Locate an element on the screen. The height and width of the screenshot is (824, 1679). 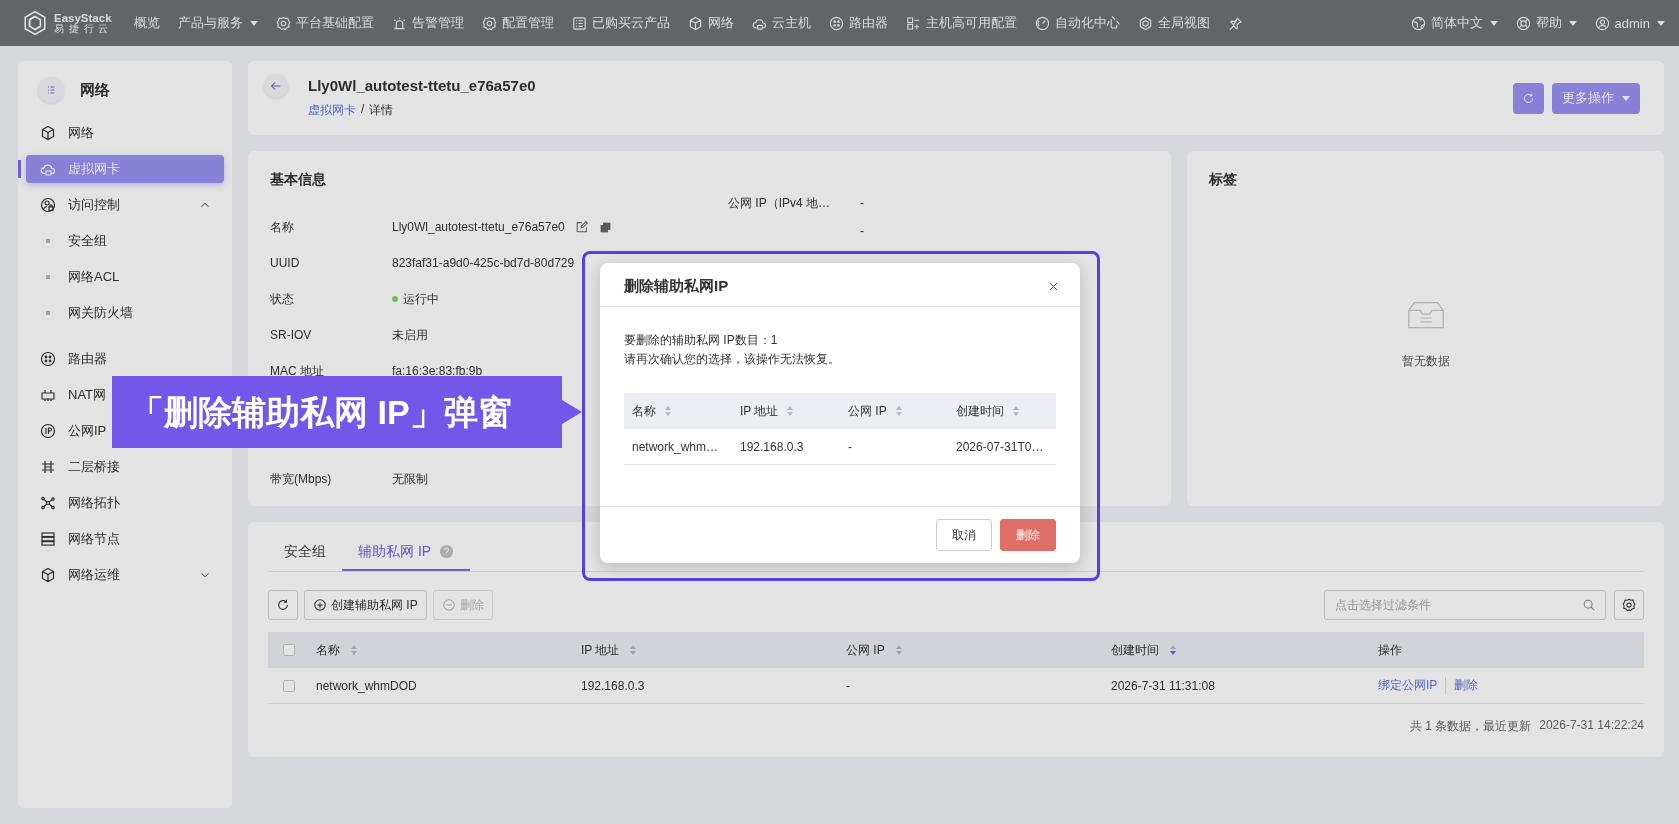
breadcrumb-item: 详情 is located at coordinates (381, 110).